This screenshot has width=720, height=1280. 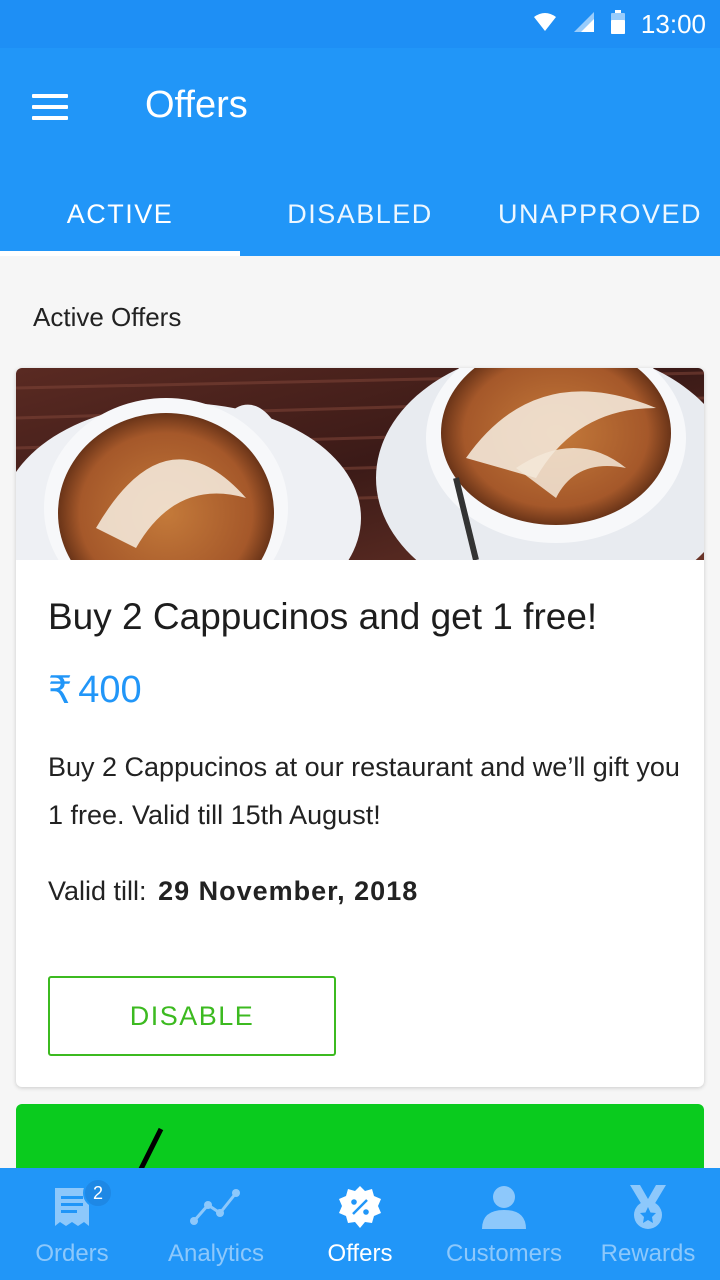 What do you see at coordinates (584, 24) in the screenshot?
I see `signal-icon` at bounding box center [584, 24].